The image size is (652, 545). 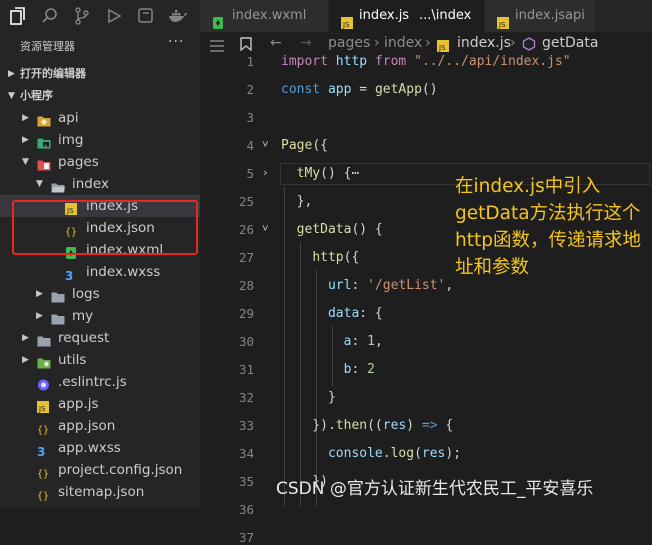 What do you see at coordinates (308, 425) in the screenshot?
I see `code-token: }).` at bounding box center [308, 425].